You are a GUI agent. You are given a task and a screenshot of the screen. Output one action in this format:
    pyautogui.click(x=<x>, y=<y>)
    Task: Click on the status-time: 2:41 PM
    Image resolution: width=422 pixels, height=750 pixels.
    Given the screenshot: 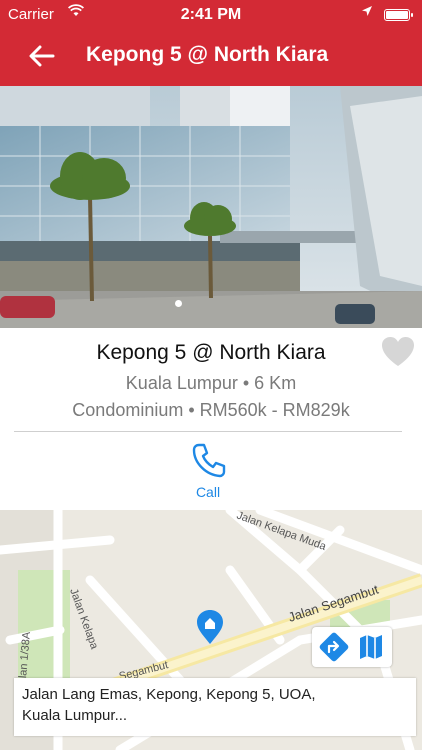 What is the action you would take?
    pyautogui.click(x=211, y=14)
    